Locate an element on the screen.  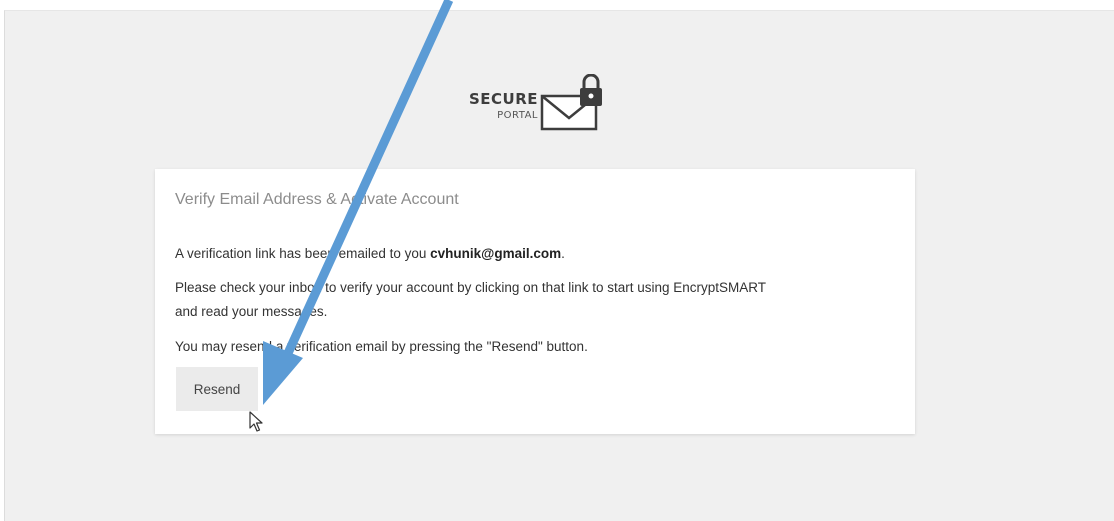
card-title: Verify Email Address & Activate Account is located at coordinates (317, 199).